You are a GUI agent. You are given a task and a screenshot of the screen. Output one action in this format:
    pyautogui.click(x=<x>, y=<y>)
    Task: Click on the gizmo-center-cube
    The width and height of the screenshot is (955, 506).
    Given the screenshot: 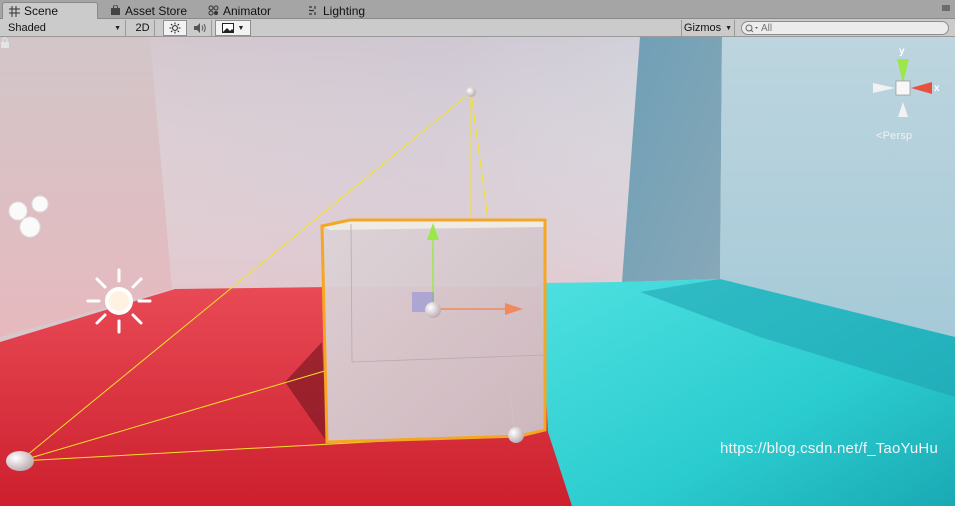 What is the action you would take?
    pyautogui.click(x=903, y=88)
    